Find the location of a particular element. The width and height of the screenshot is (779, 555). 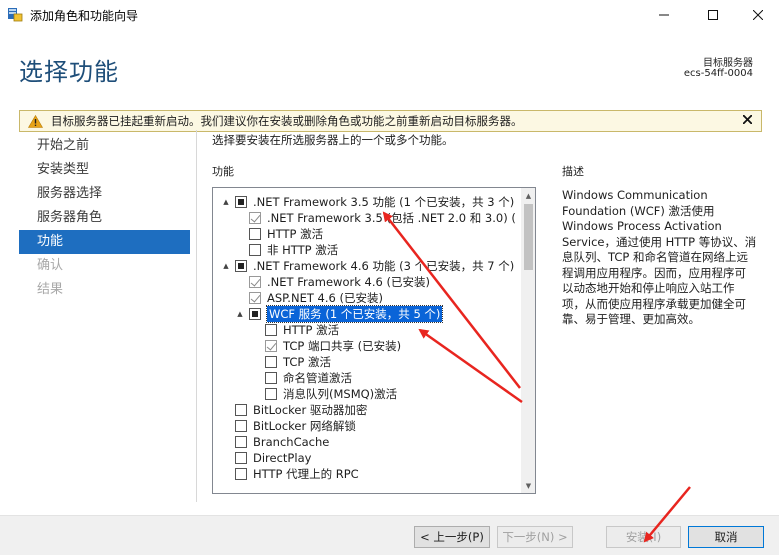

nav-item-server-selection: 服务器选择 is located at coordinates (104, 194).